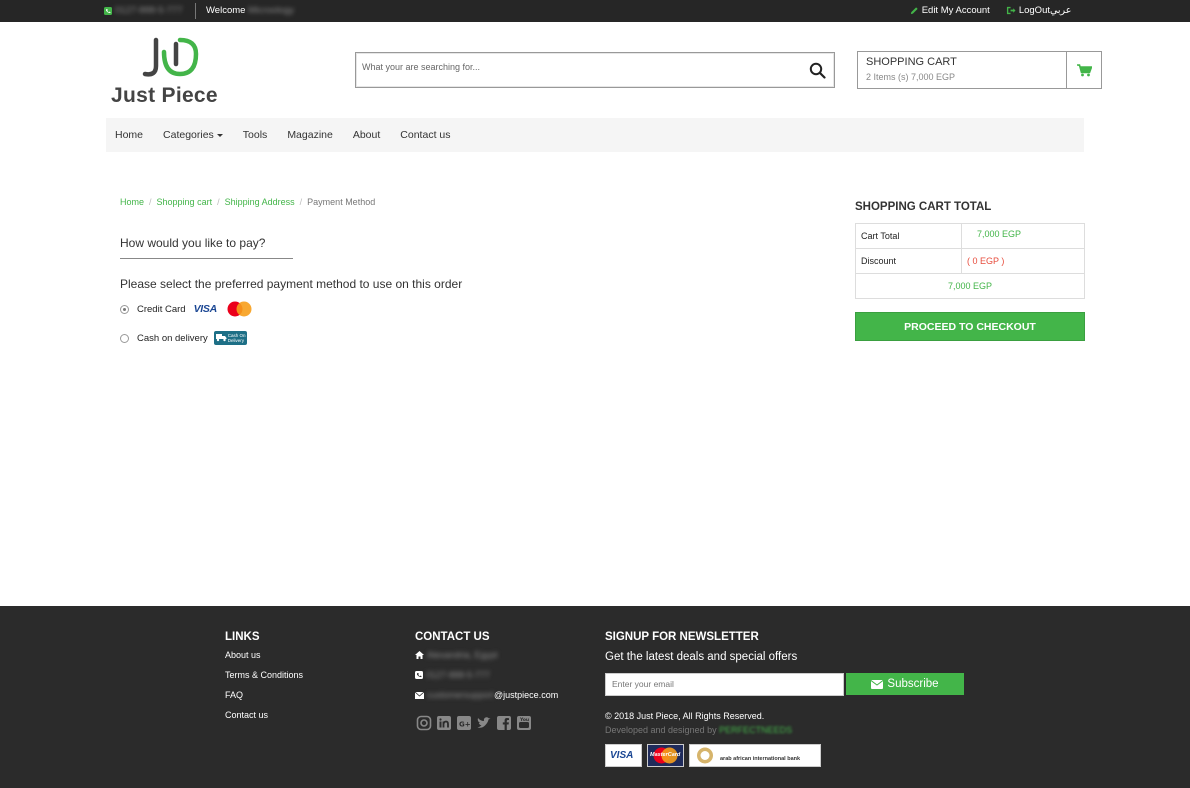 Image resolution: width=1190 pixels, height=788 pixels. Describe the element at coordinates (260, 202) in the screenshot. I see `breadcrumb-shipping-address: Shipping Address` at that location.